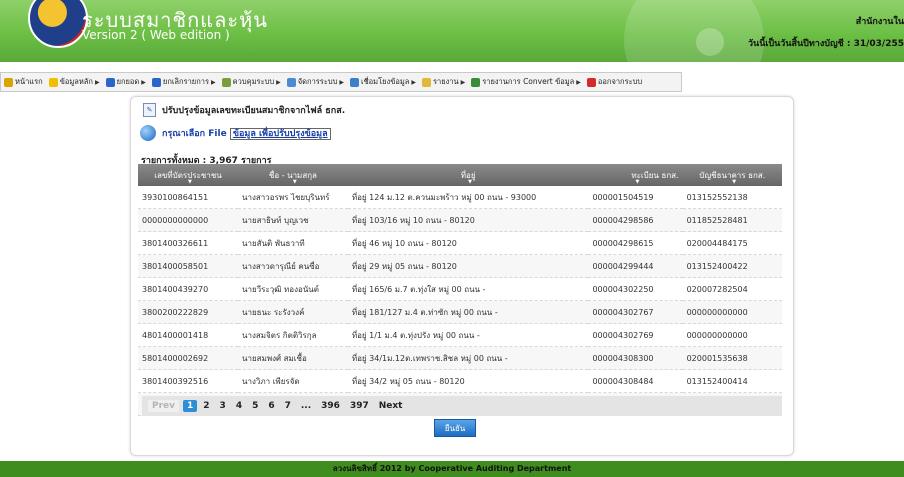 This screenshot has height=477, width=904. What do you see at coordinates (732, 175) in the screenshot?
I see `col-header-baac-account: บัญชีธนาคาร ธกส. ▼` at bounding box center [732, 175].